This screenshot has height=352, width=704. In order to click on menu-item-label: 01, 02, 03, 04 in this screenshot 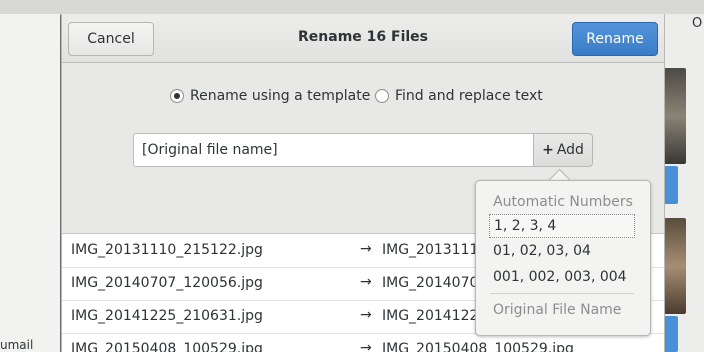, I will do `click(542, 251)`.